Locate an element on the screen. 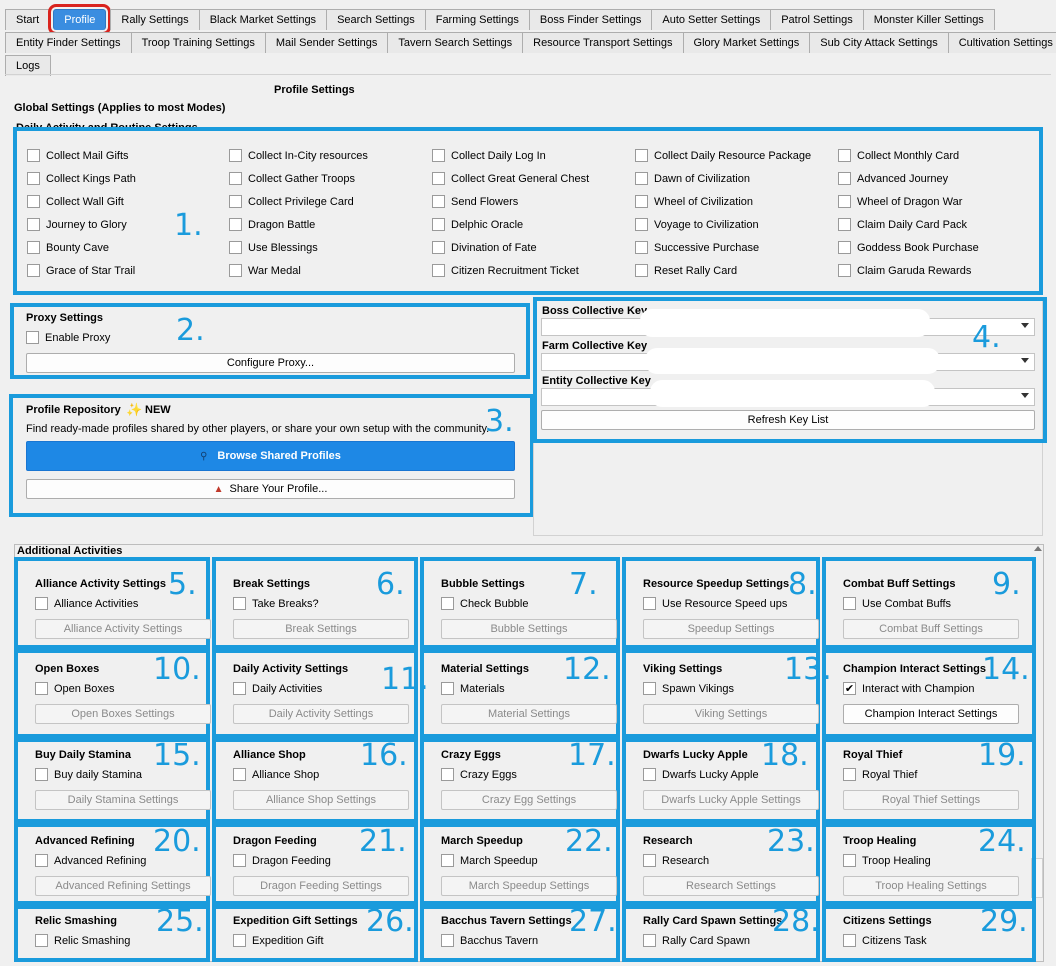  daily-checkbox: Claim Garuda Rewards is located at coordinates (904, 270).